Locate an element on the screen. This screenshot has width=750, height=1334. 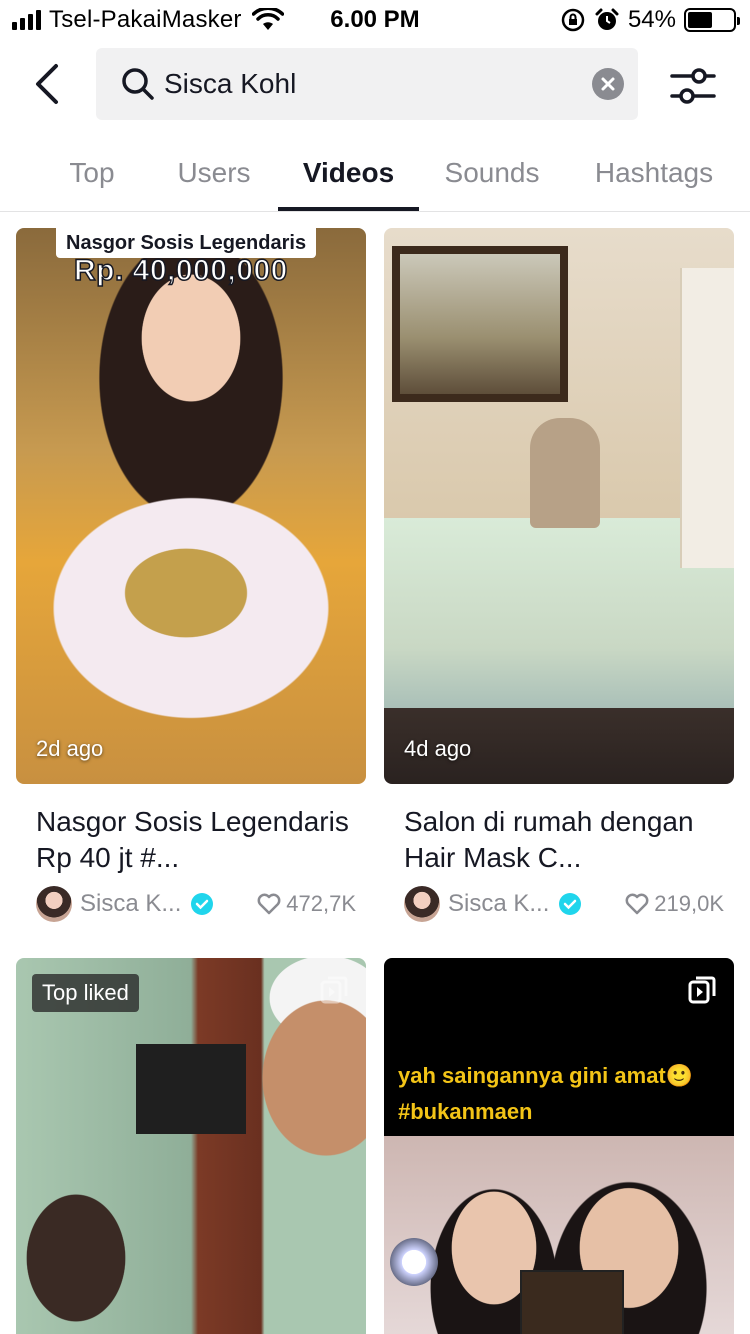
video-meta: Sisca K... 219,0K is located at coordinates (564, 904).